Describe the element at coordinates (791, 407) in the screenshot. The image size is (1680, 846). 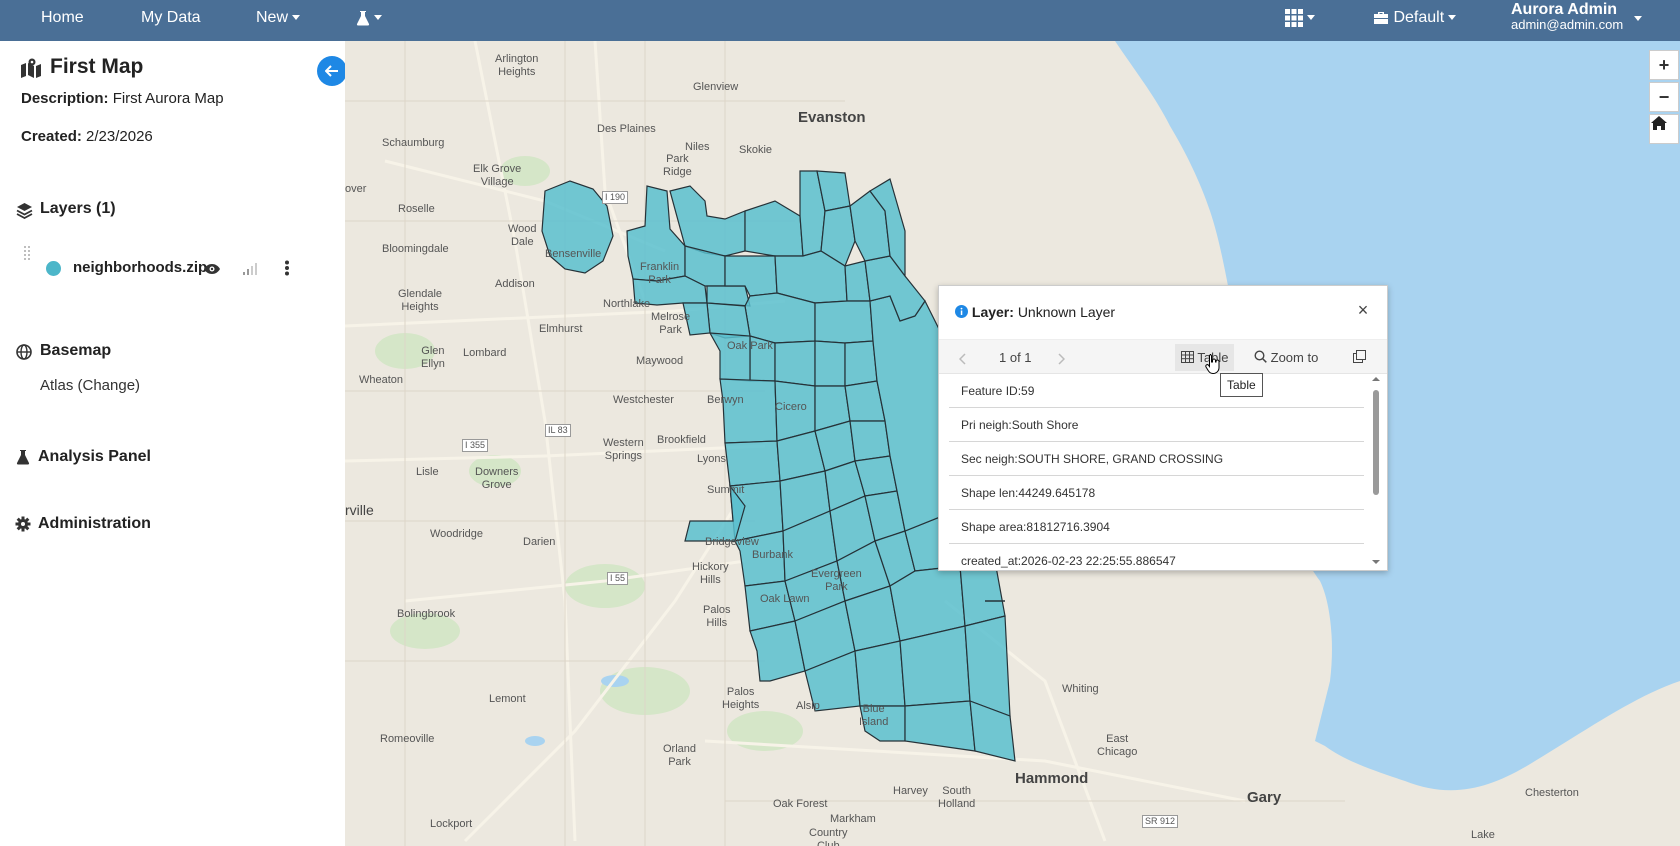
I see `place-label: Cicero` at that location.